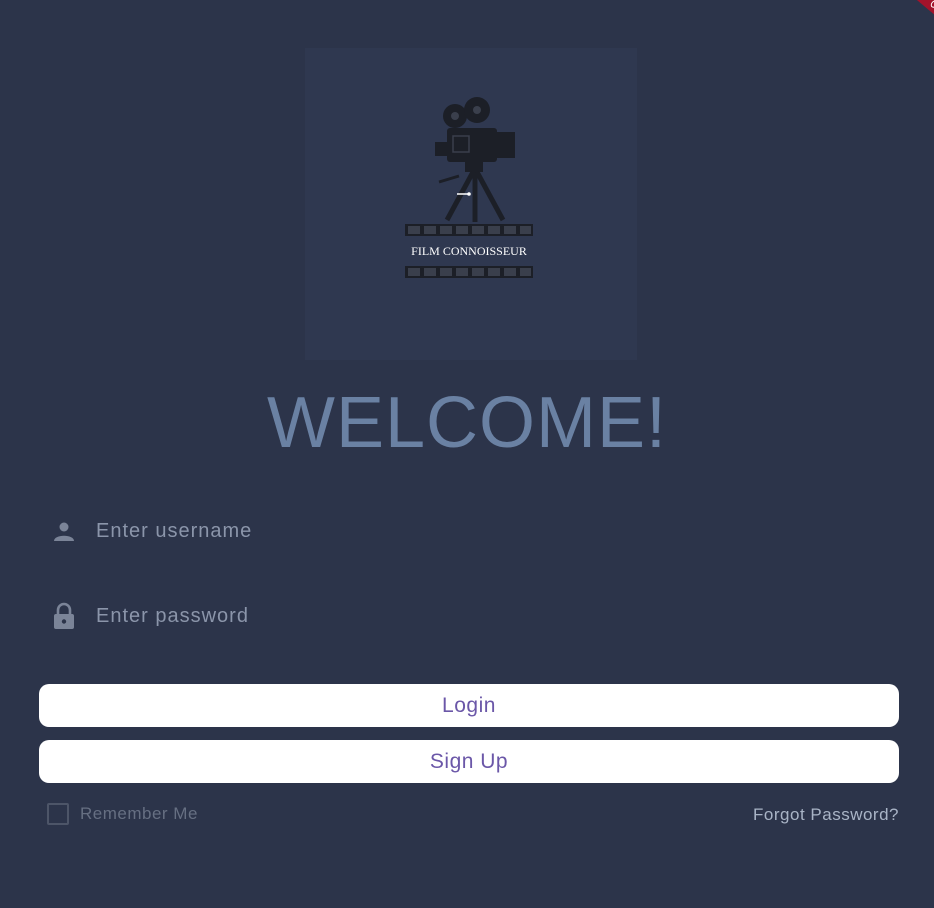  What do you see at coordinates (469, 761) in the screenshot?
I see `signup-button: Sign Up` at bounding box center [469, 761].